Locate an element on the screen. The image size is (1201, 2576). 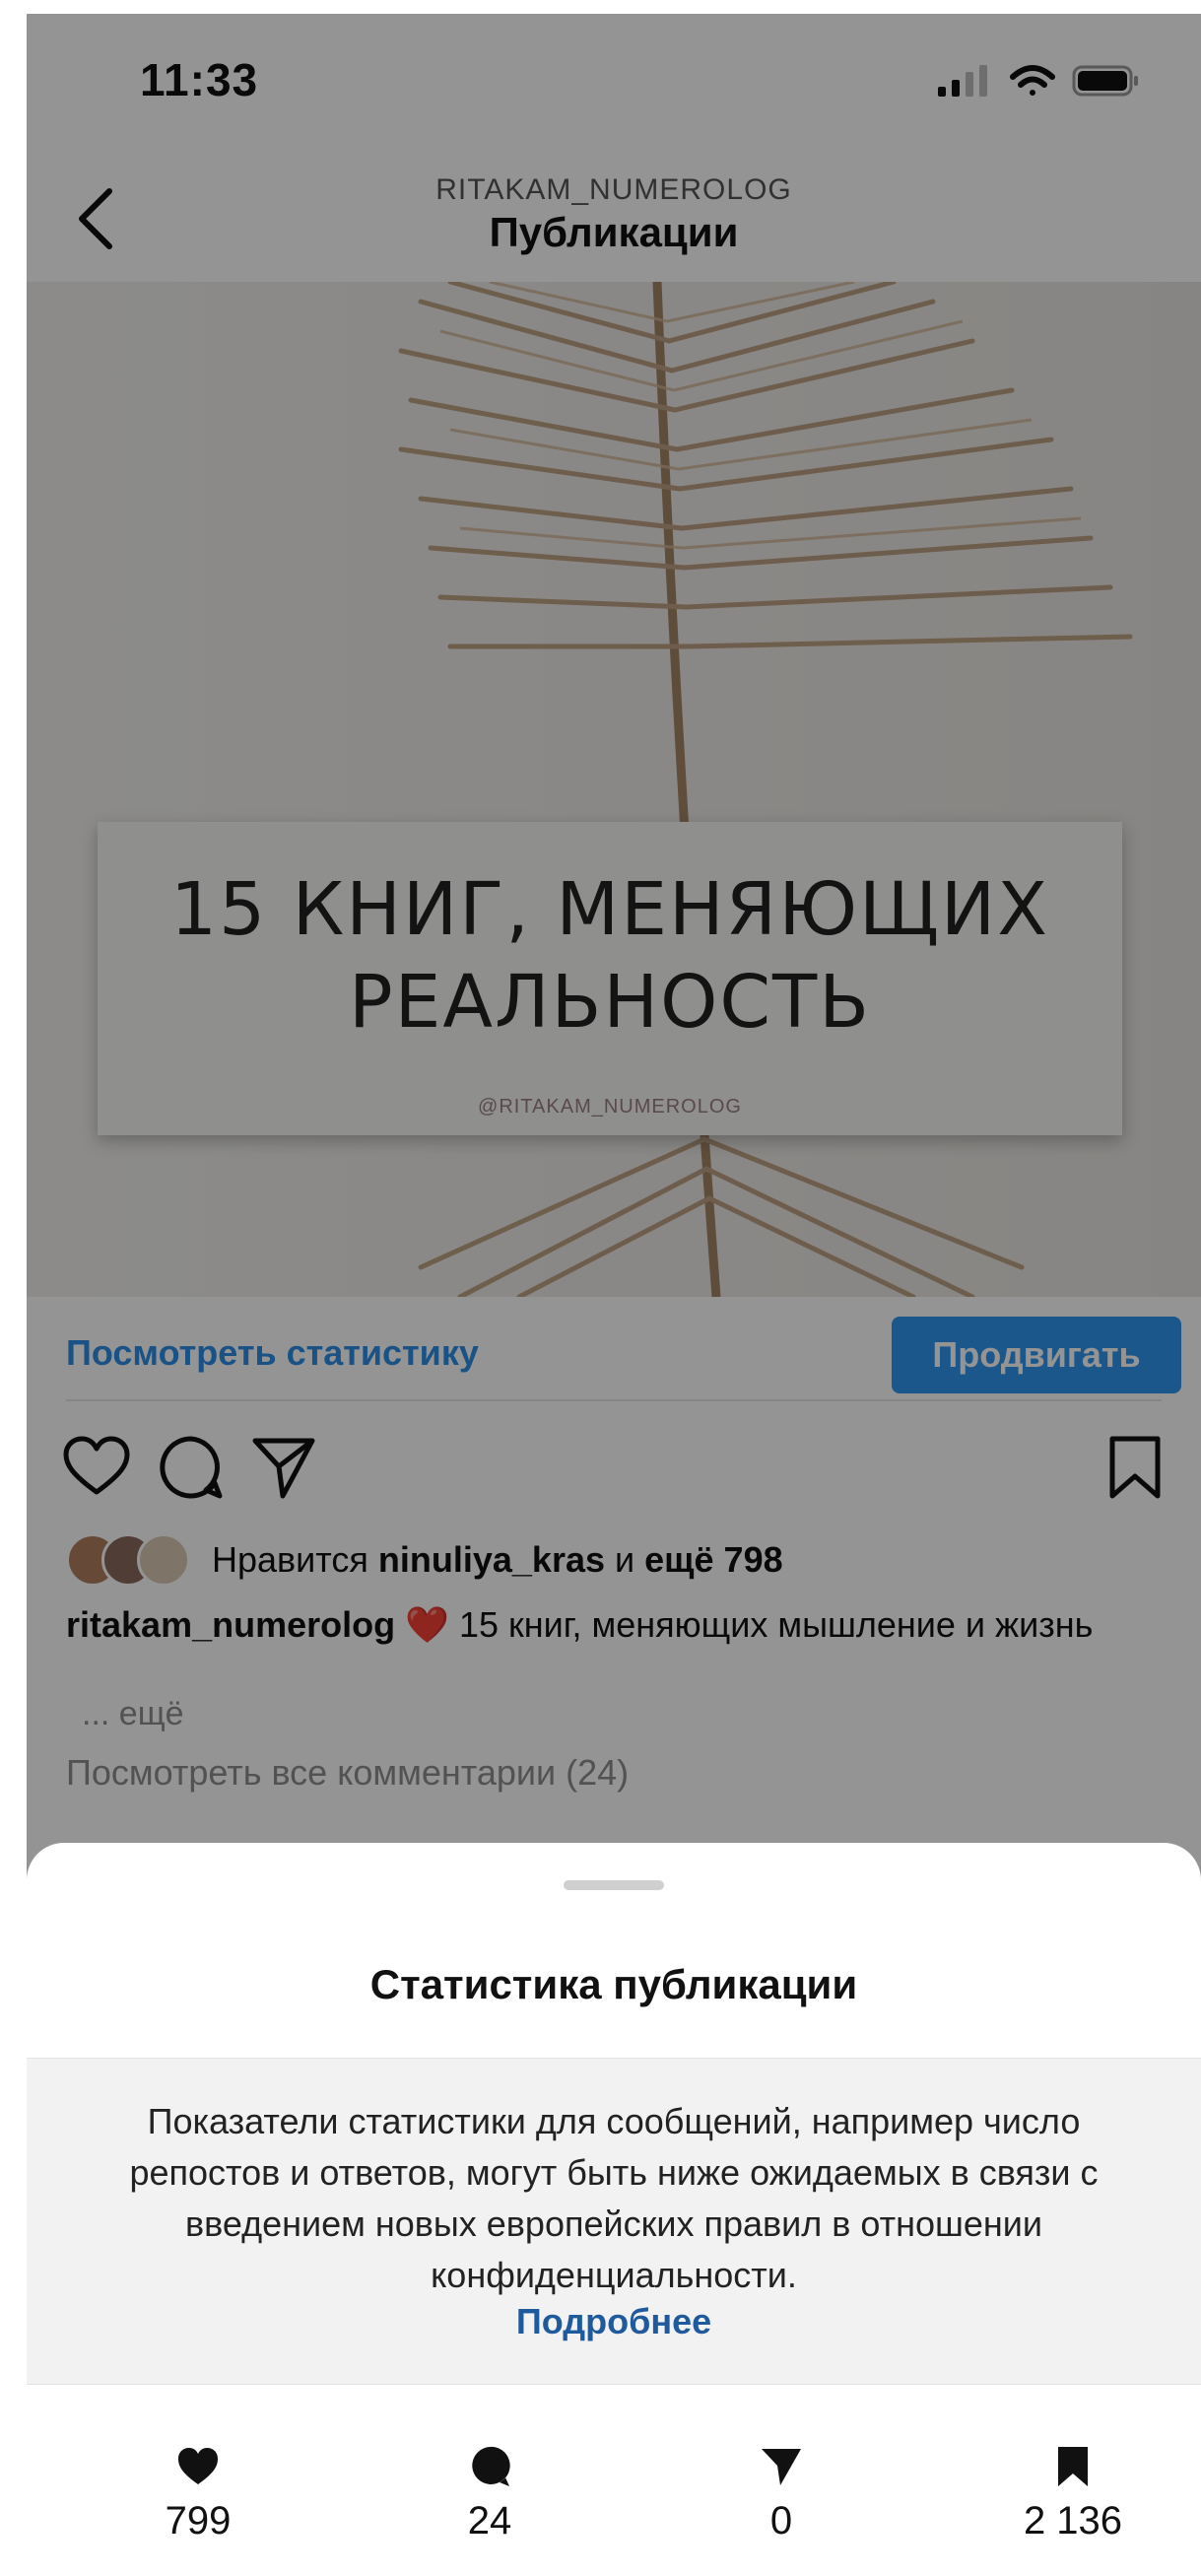
metrics-row: 799 24 0 2 136 is located at coordinates (614, 2510).